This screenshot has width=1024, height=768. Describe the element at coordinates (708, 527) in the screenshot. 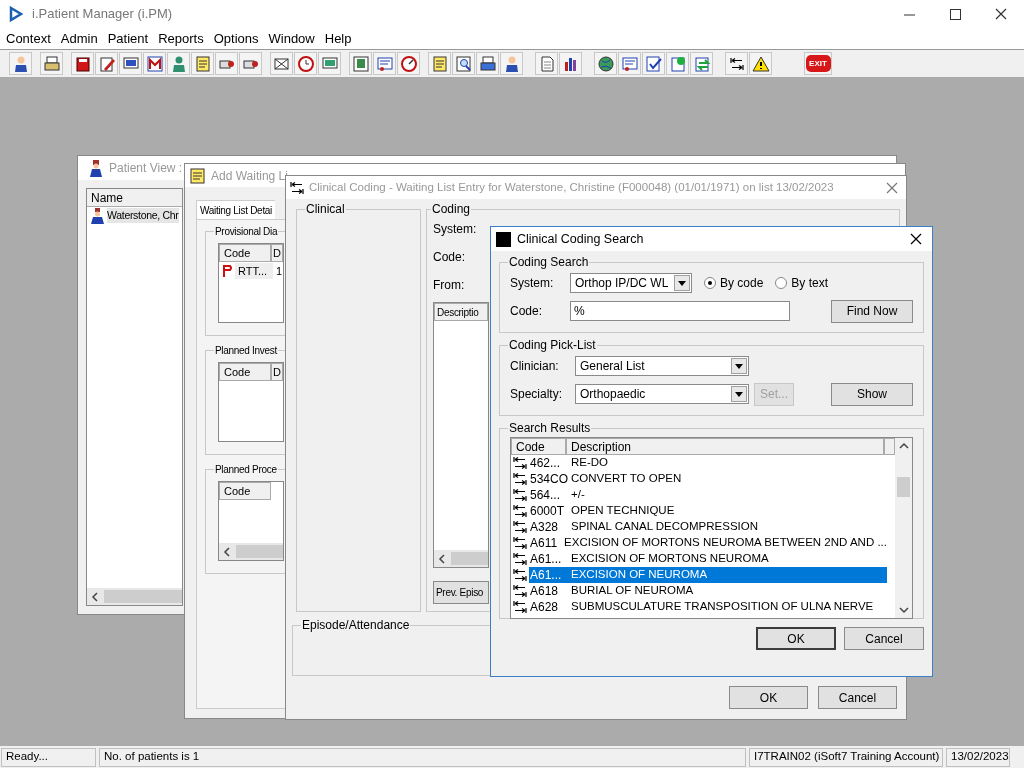

I see `result-row: A328 SPINAL CANAL DECOMPRESSION` at that location.